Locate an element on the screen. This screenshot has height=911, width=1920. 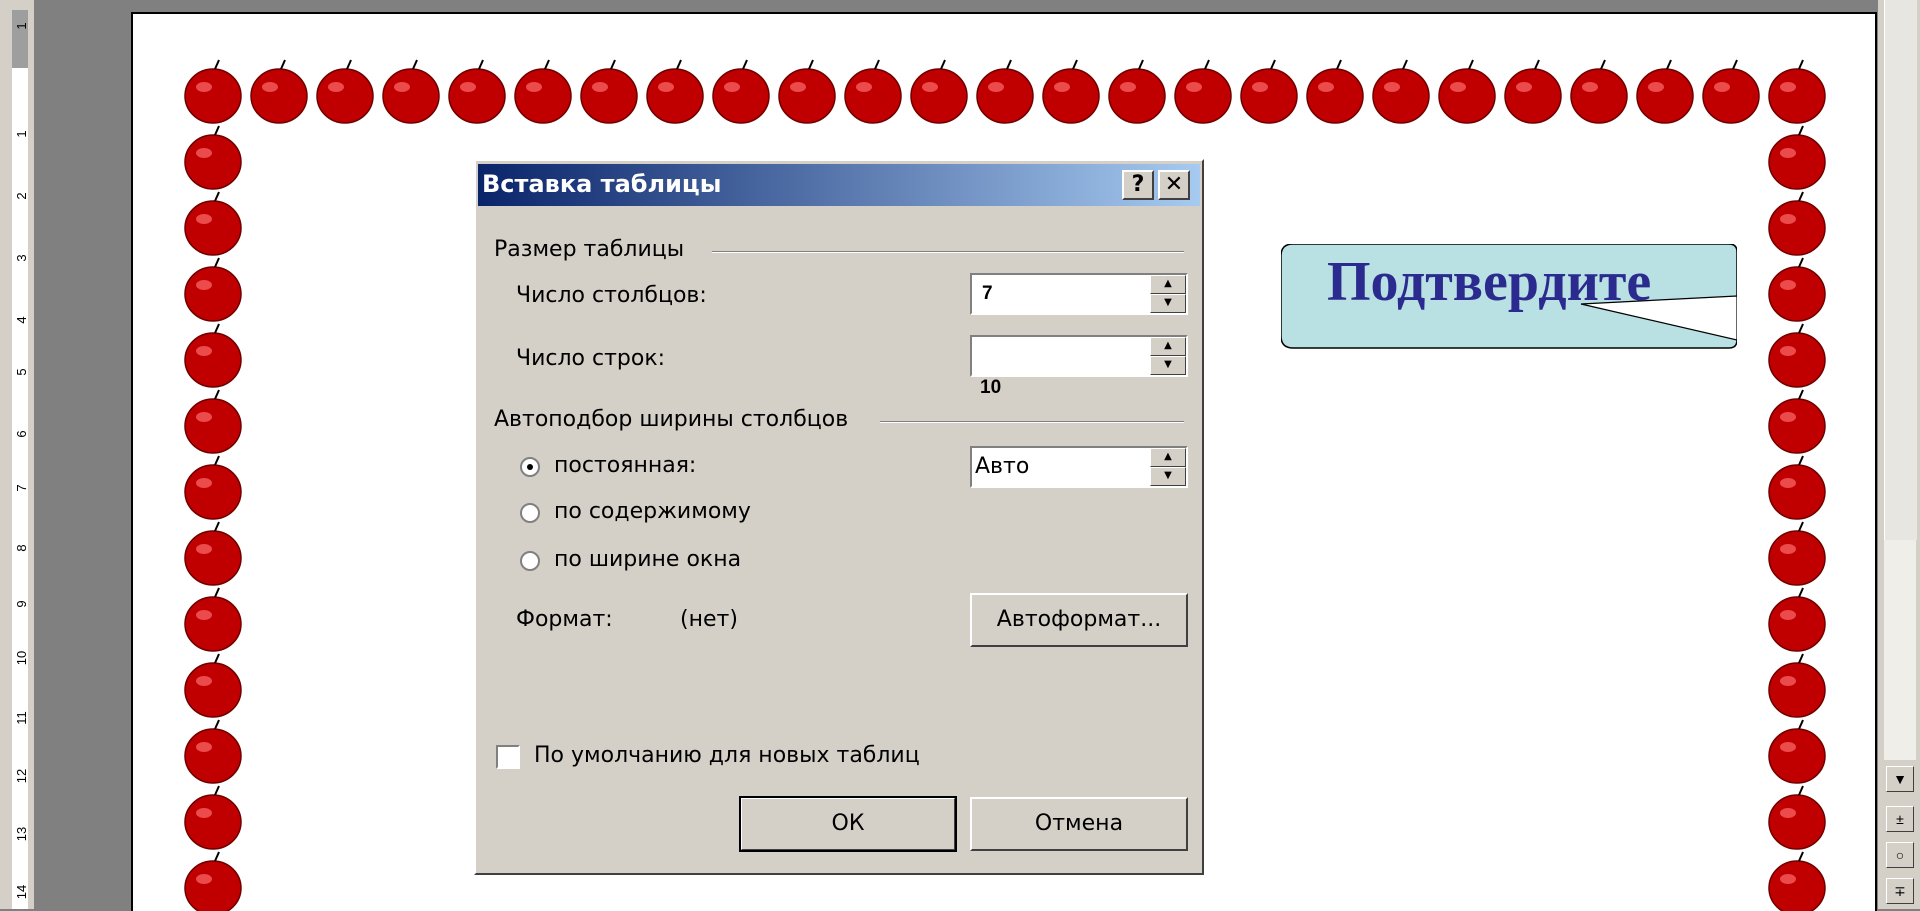
next-page-button: ∓ is located at coordinates (1900, 891).